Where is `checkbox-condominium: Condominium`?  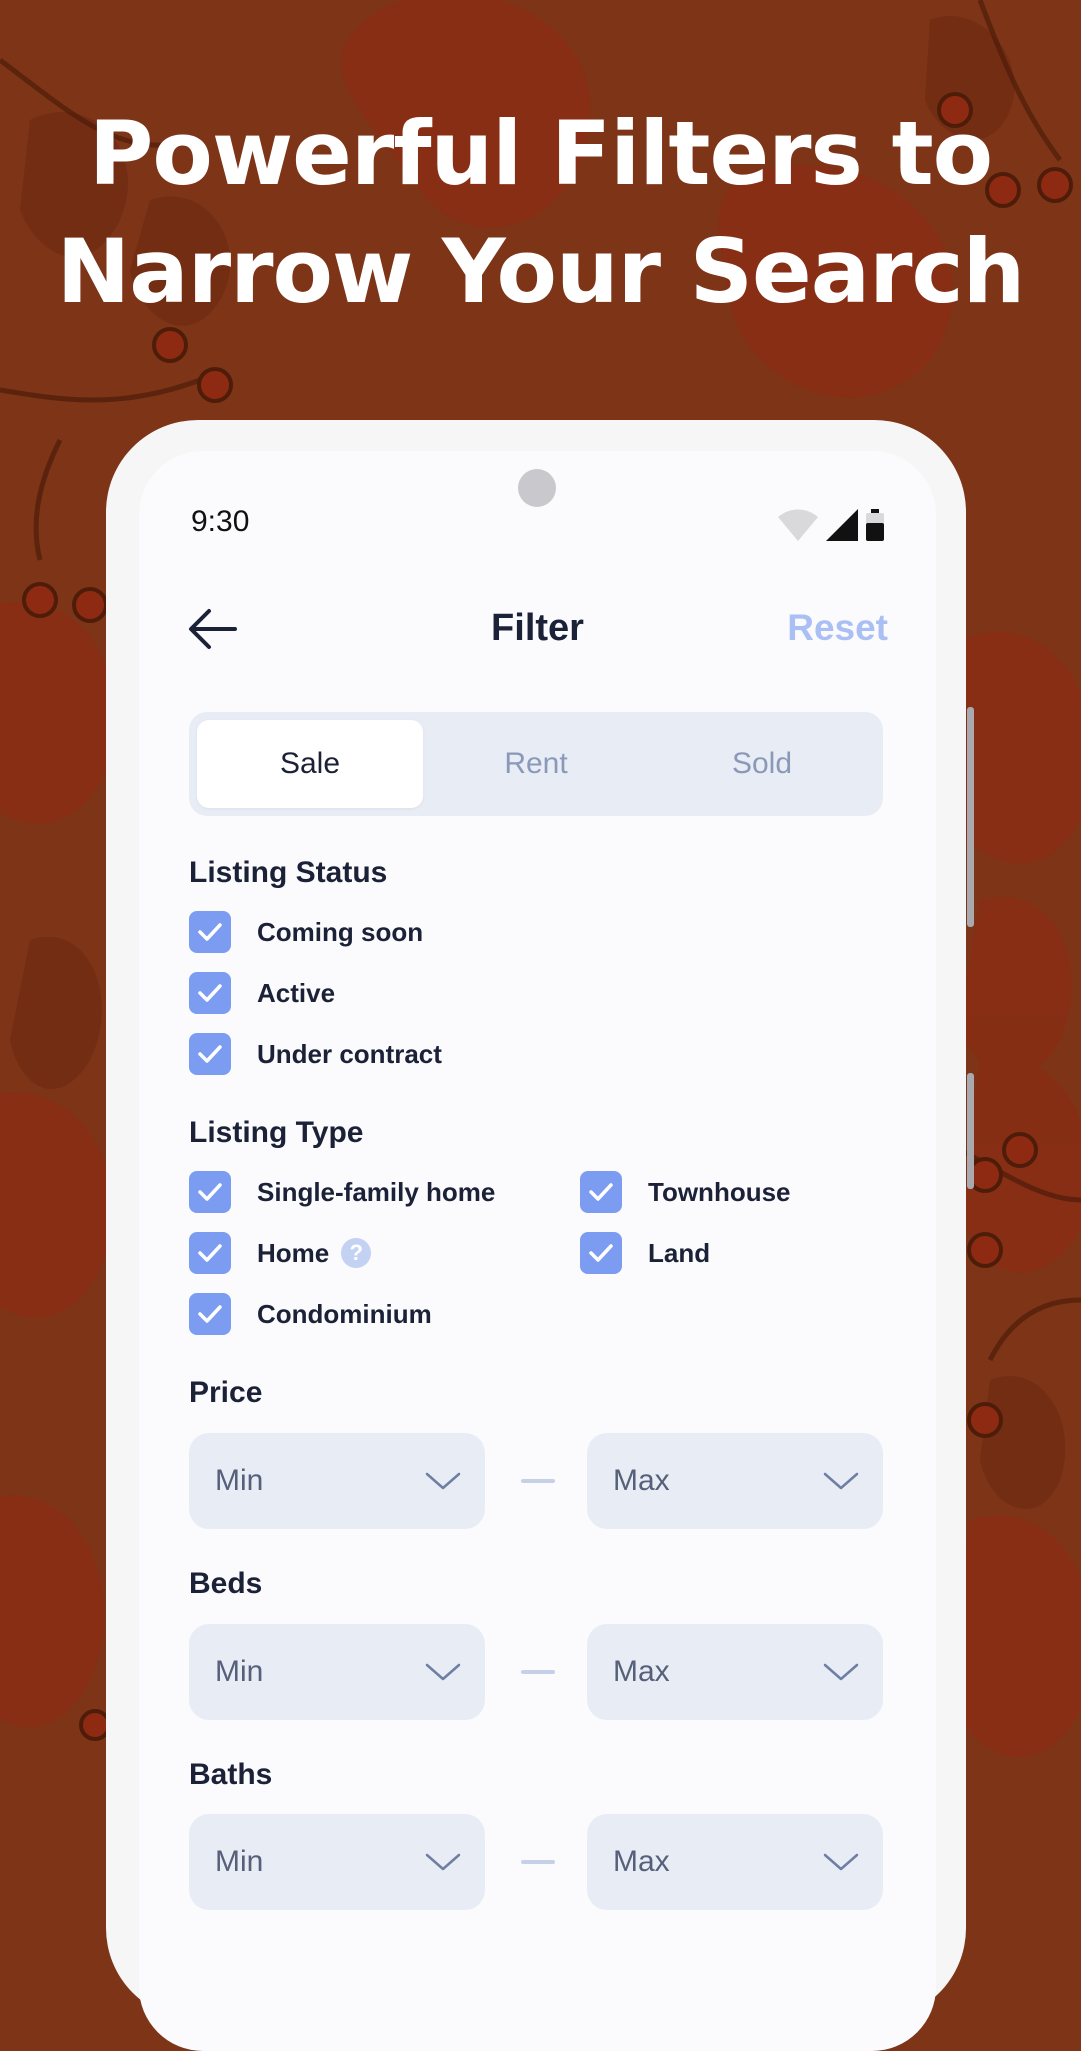 checkbox-condominium: Condominium is located at coordinates (310, 1314).